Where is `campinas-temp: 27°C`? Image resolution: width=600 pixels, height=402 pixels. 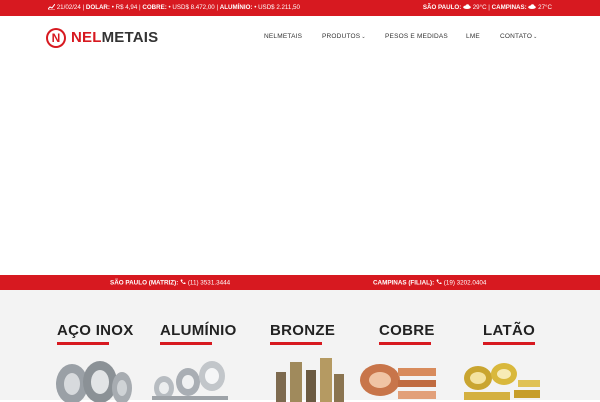 campinas-temp: 27°C is located at coordinates (545, 7).